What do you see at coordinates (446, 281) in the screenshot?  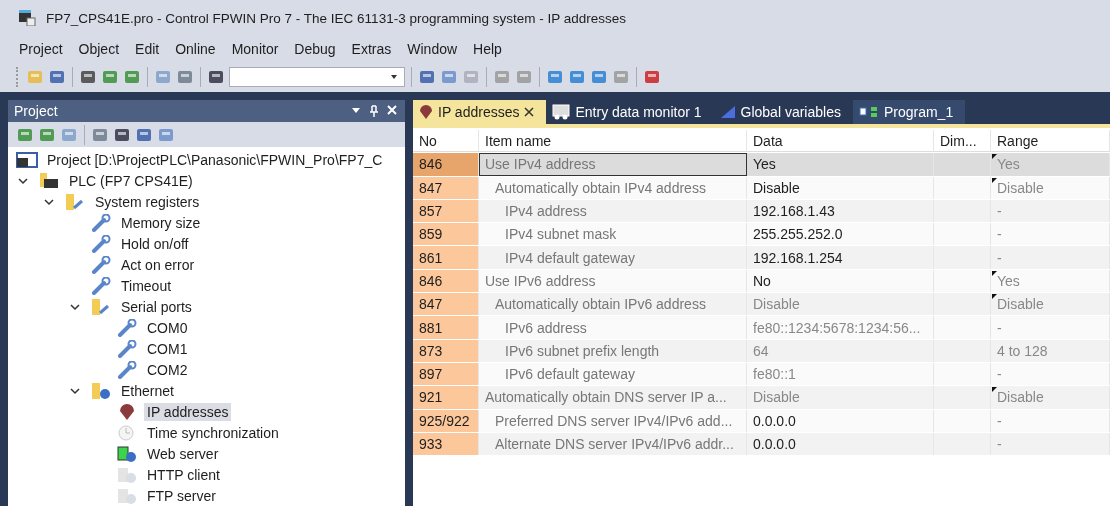 I see `table-cell: 846` at bounding box center [446, 281].